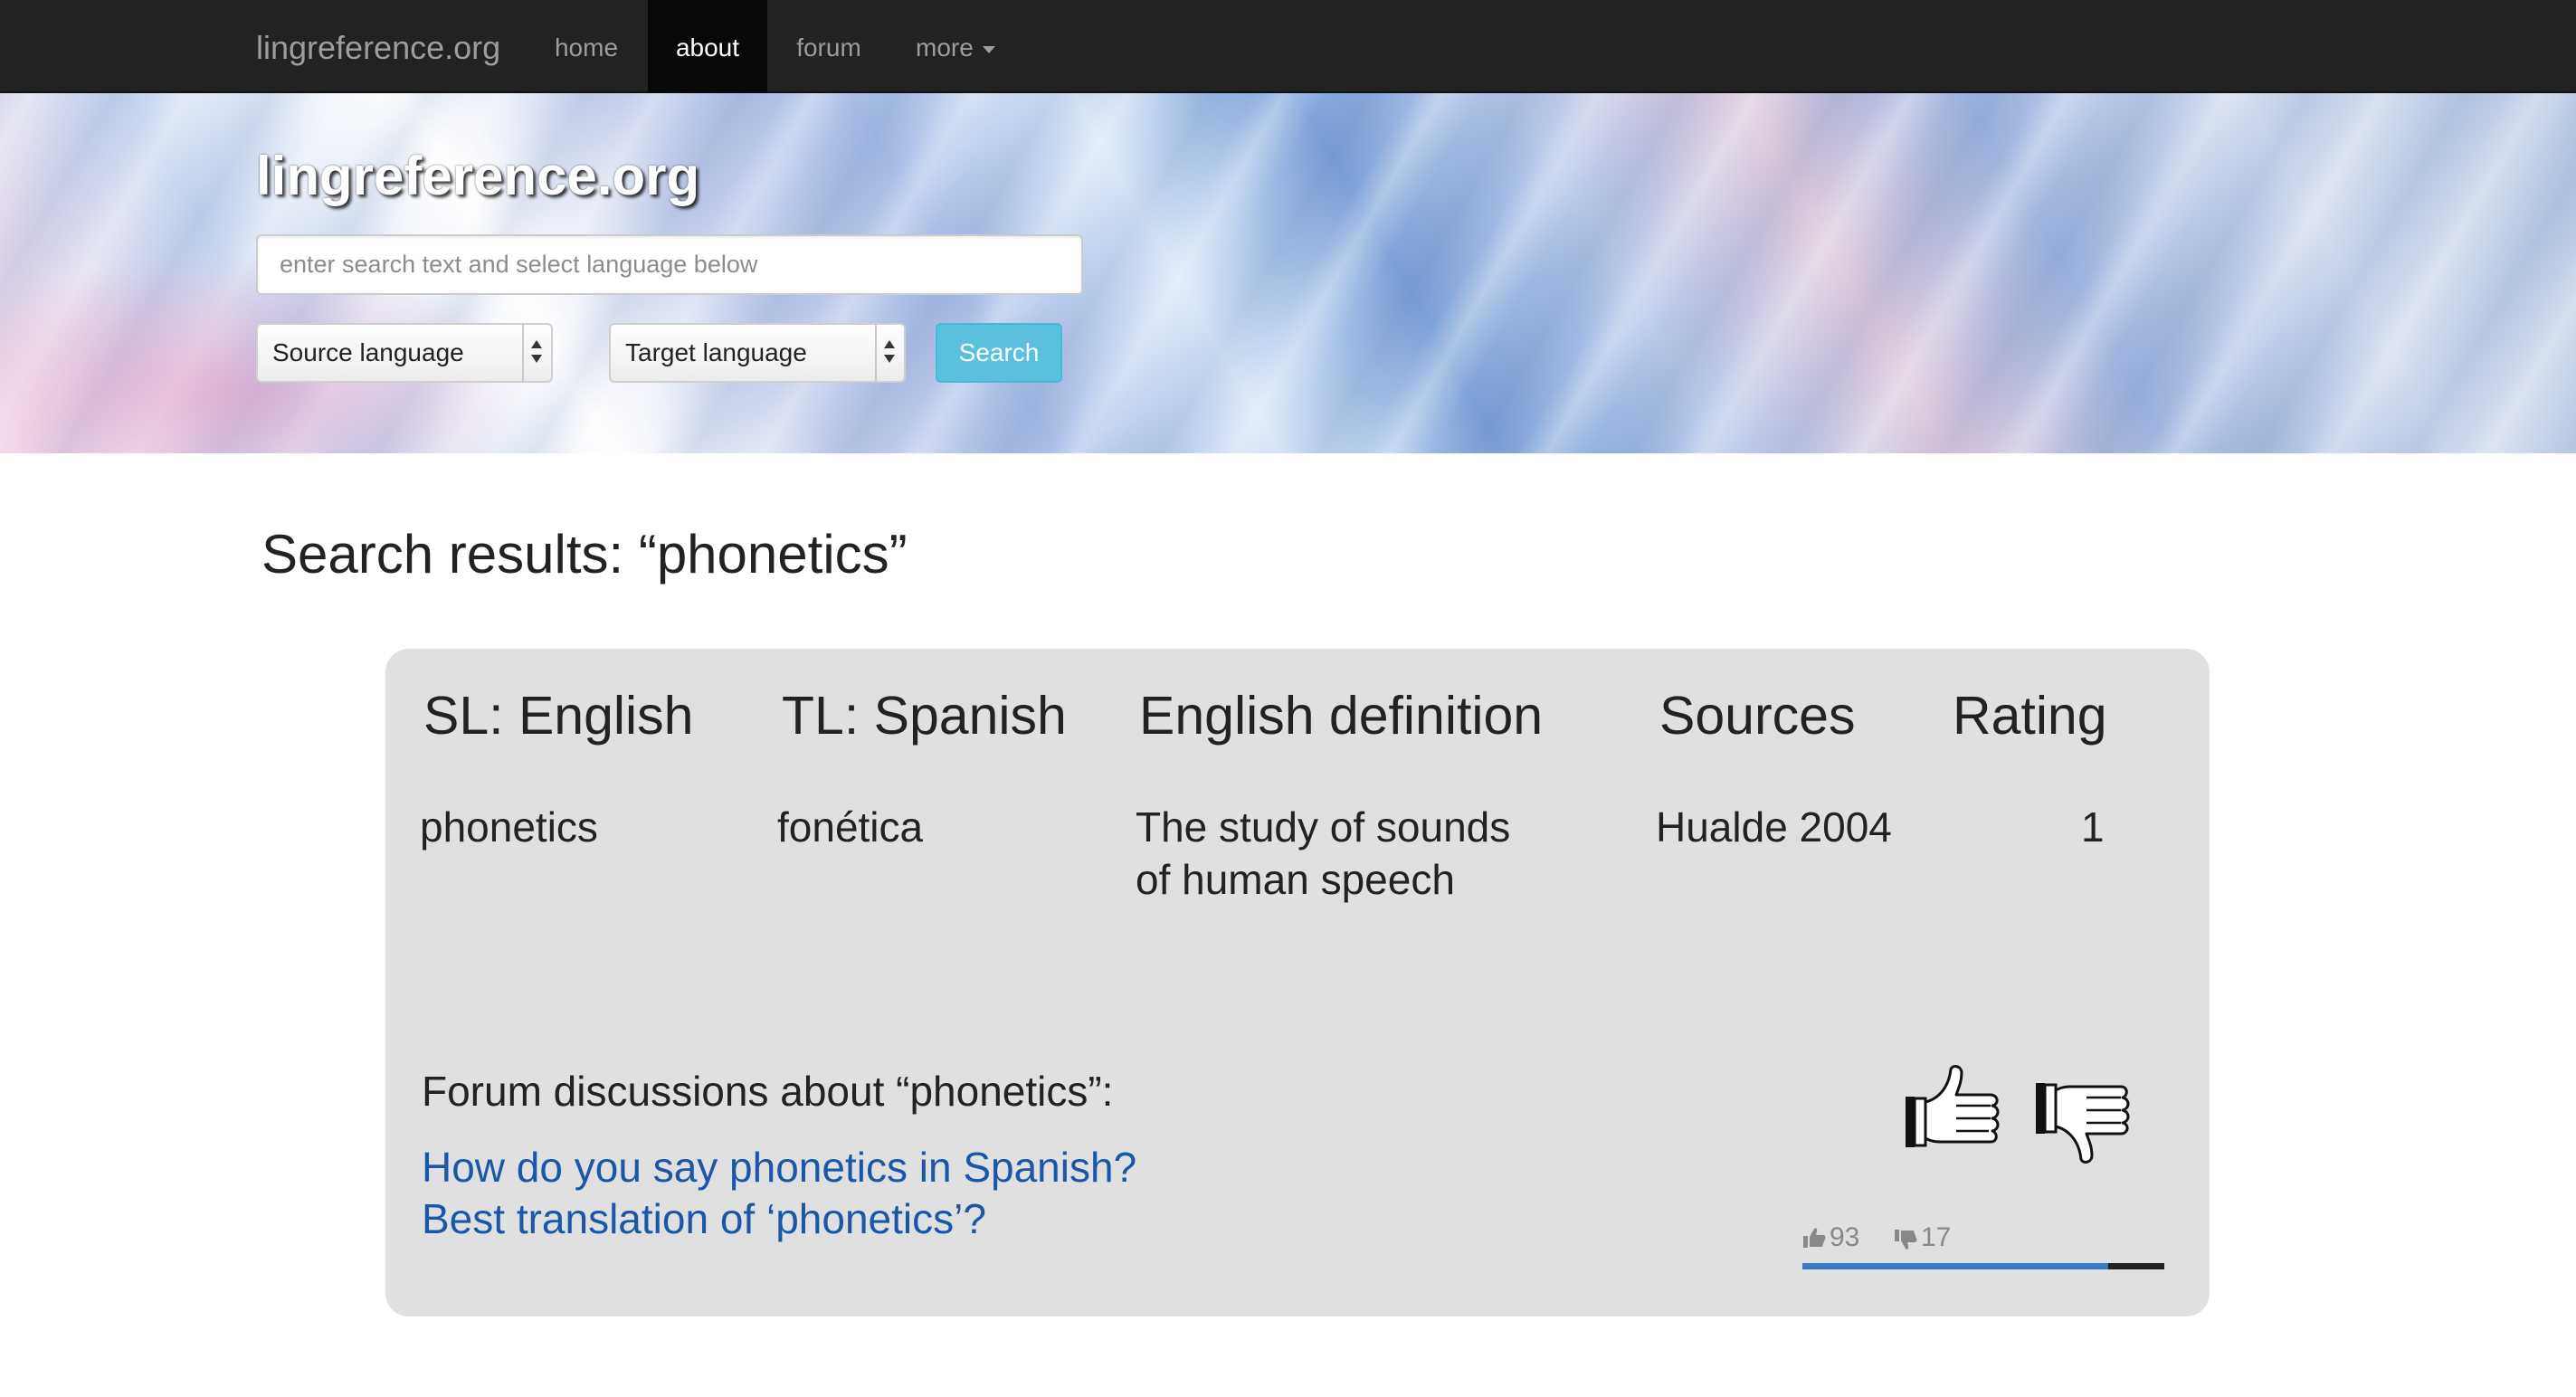 This screenshot has height=1397, width=2576. Describe the element at coordinates (716, 352) in the screenshot. I see `target-language-value: Target language` at that location.